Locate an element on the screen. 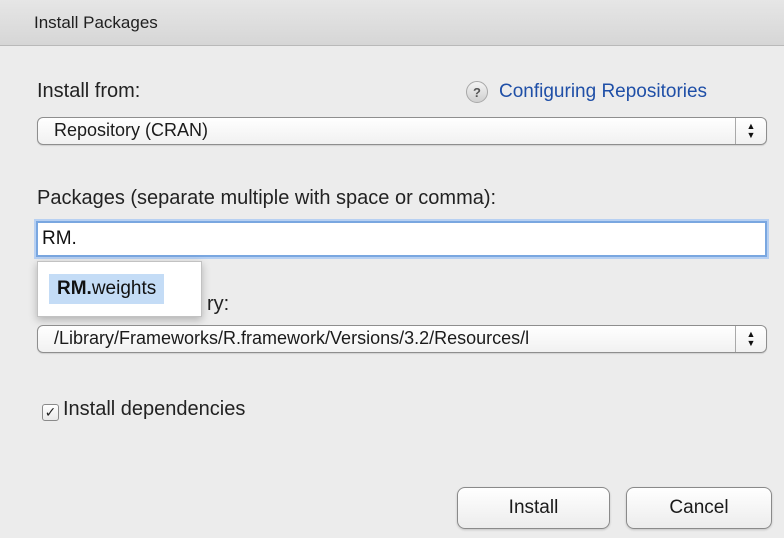 This screenshot has width=784, height=538. help-question-icon: ? is located at coordinates (477, 92).